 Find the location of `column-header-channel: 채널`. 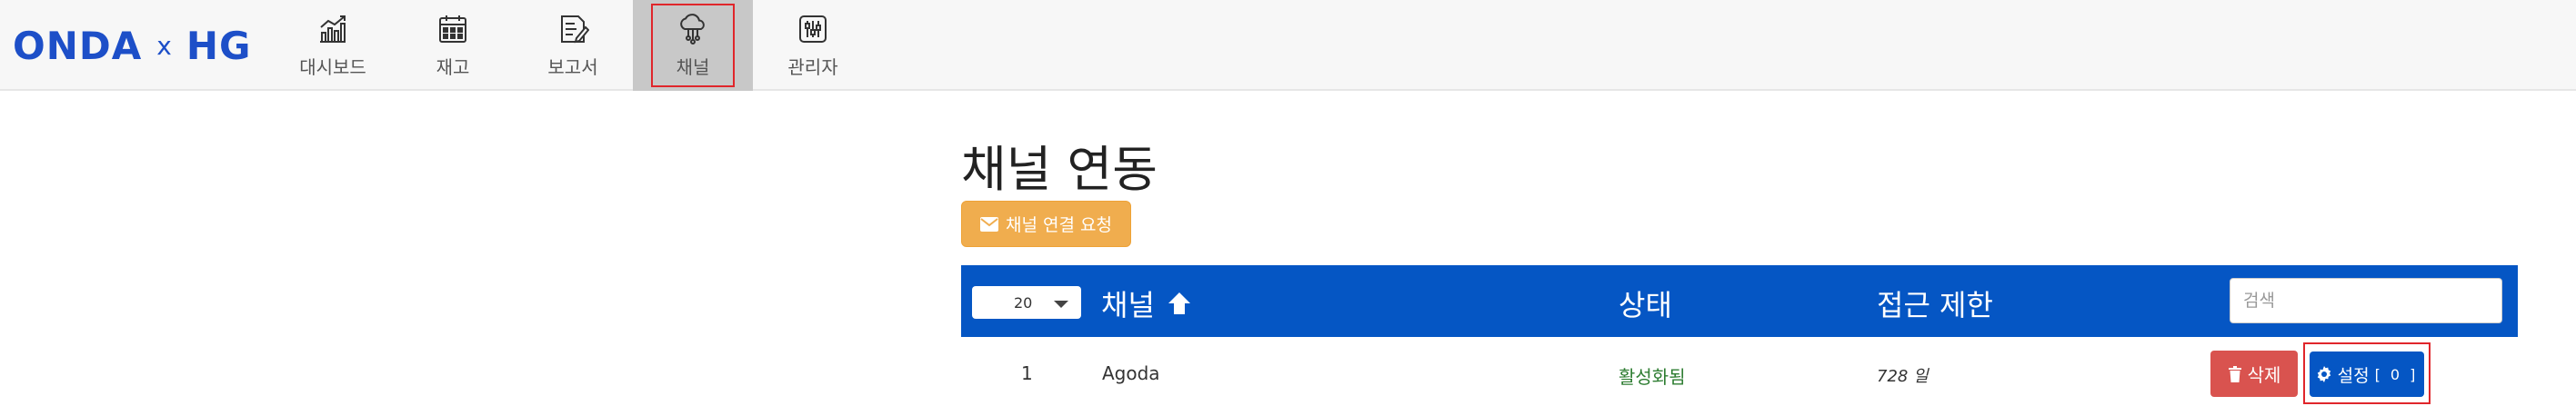

column-header-channel: 채널 is located at coordinates (1147, 303).